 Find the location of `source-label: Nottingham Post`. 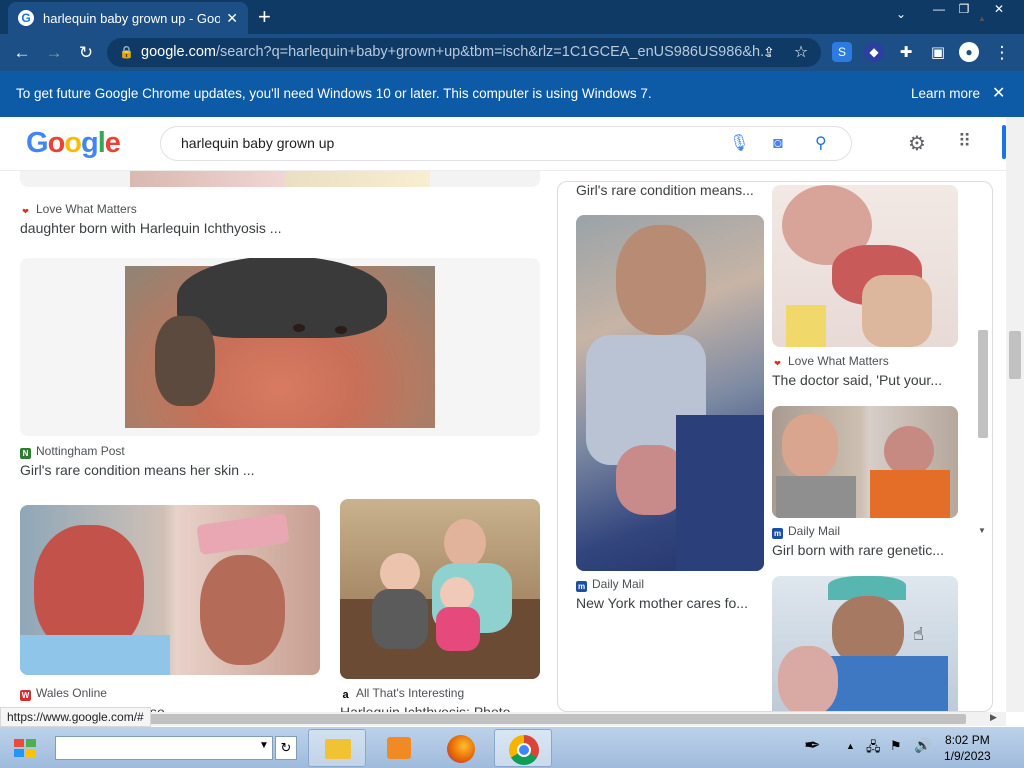

source-label: Nottingham Post is located at coordinates (80, 451).